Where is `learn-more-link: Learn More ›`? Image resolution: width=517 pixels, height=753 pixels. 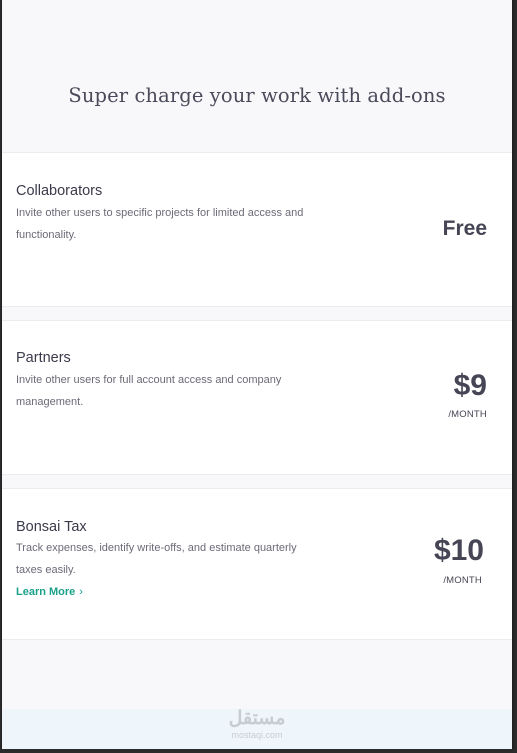 learn-more-link: Learn More › is located at coordinates (49, 592).